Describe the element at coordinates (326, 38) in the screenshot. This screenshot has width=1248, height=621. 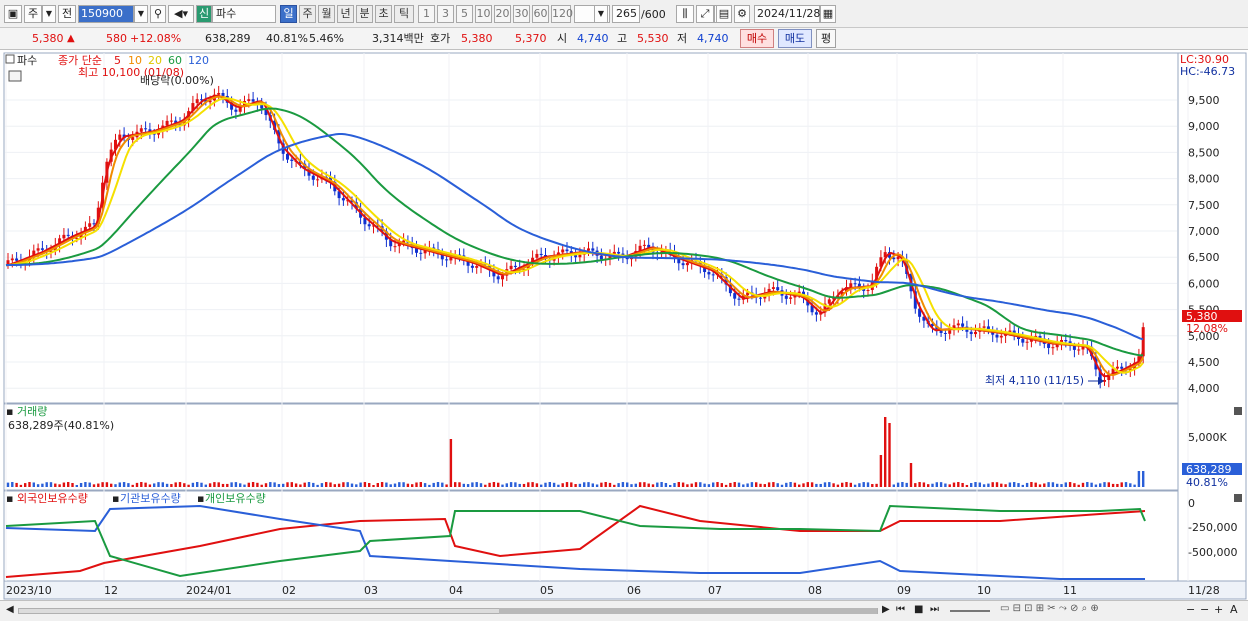
I see `turnover-percent: 5.46%` at that location.